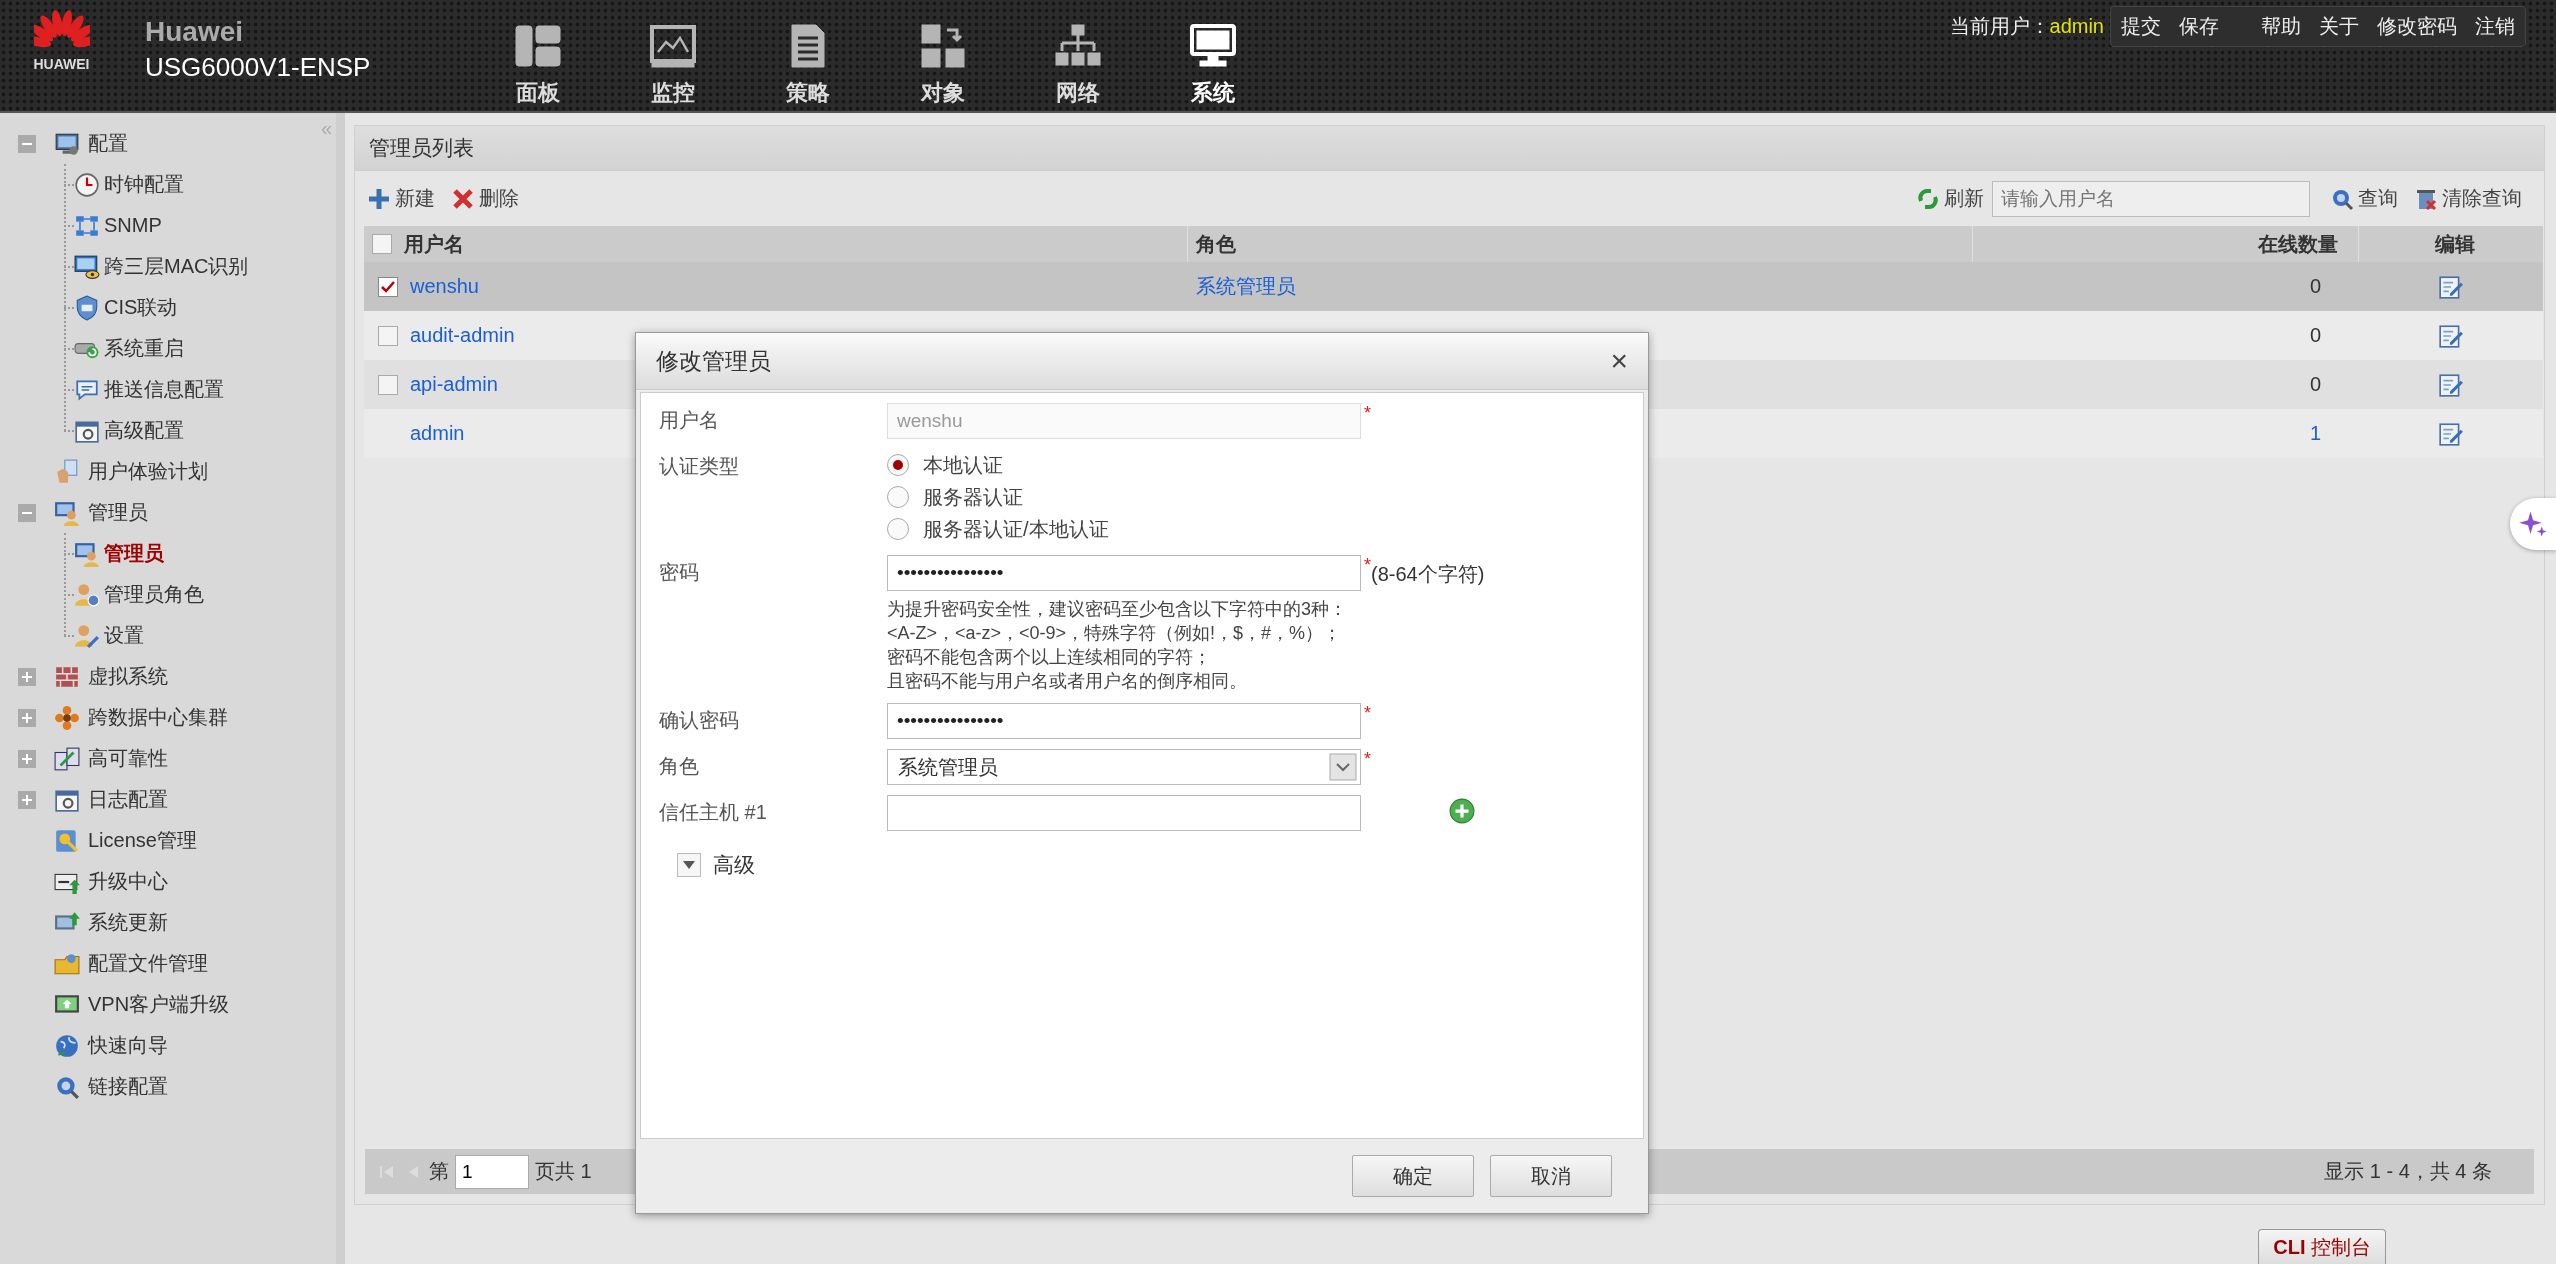 Image resolution: width=2556 pixels, height=1264 pixels. What do you see at coordinates (1999, 26) in the screenshot?
I see `current-user-label: 当前用户：` at bounding box center [1999, 26].